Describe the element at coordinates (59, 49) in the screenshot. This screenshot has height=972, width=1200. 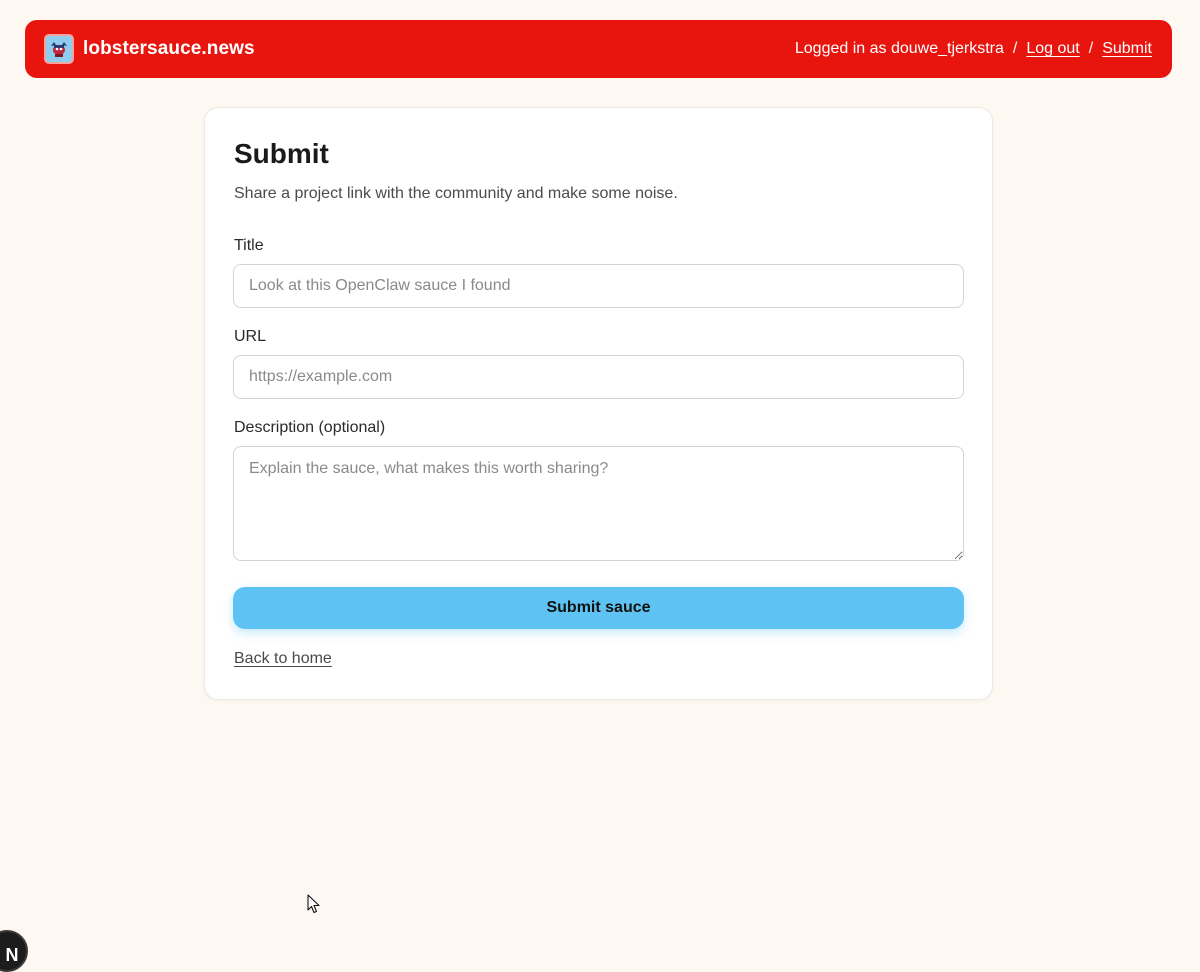
I see `lobster-logo-icon` at that location.